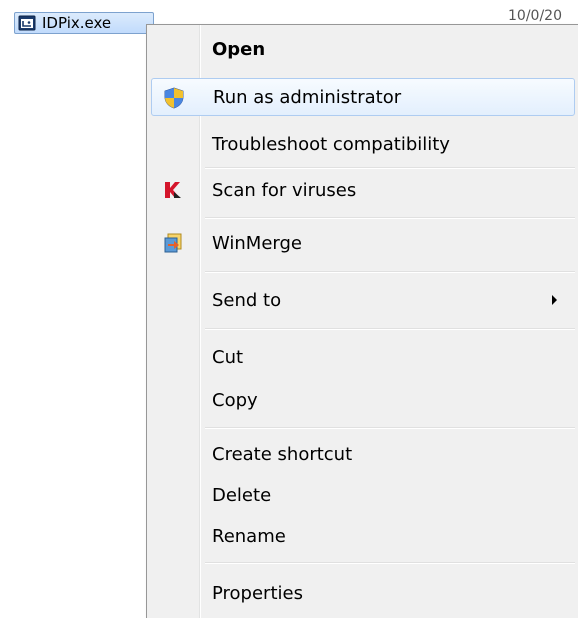  Describe the element at coordinates (331, 144) in the screenshot. I see `menu-item-label: Troubleshoot compatibility` at that location.